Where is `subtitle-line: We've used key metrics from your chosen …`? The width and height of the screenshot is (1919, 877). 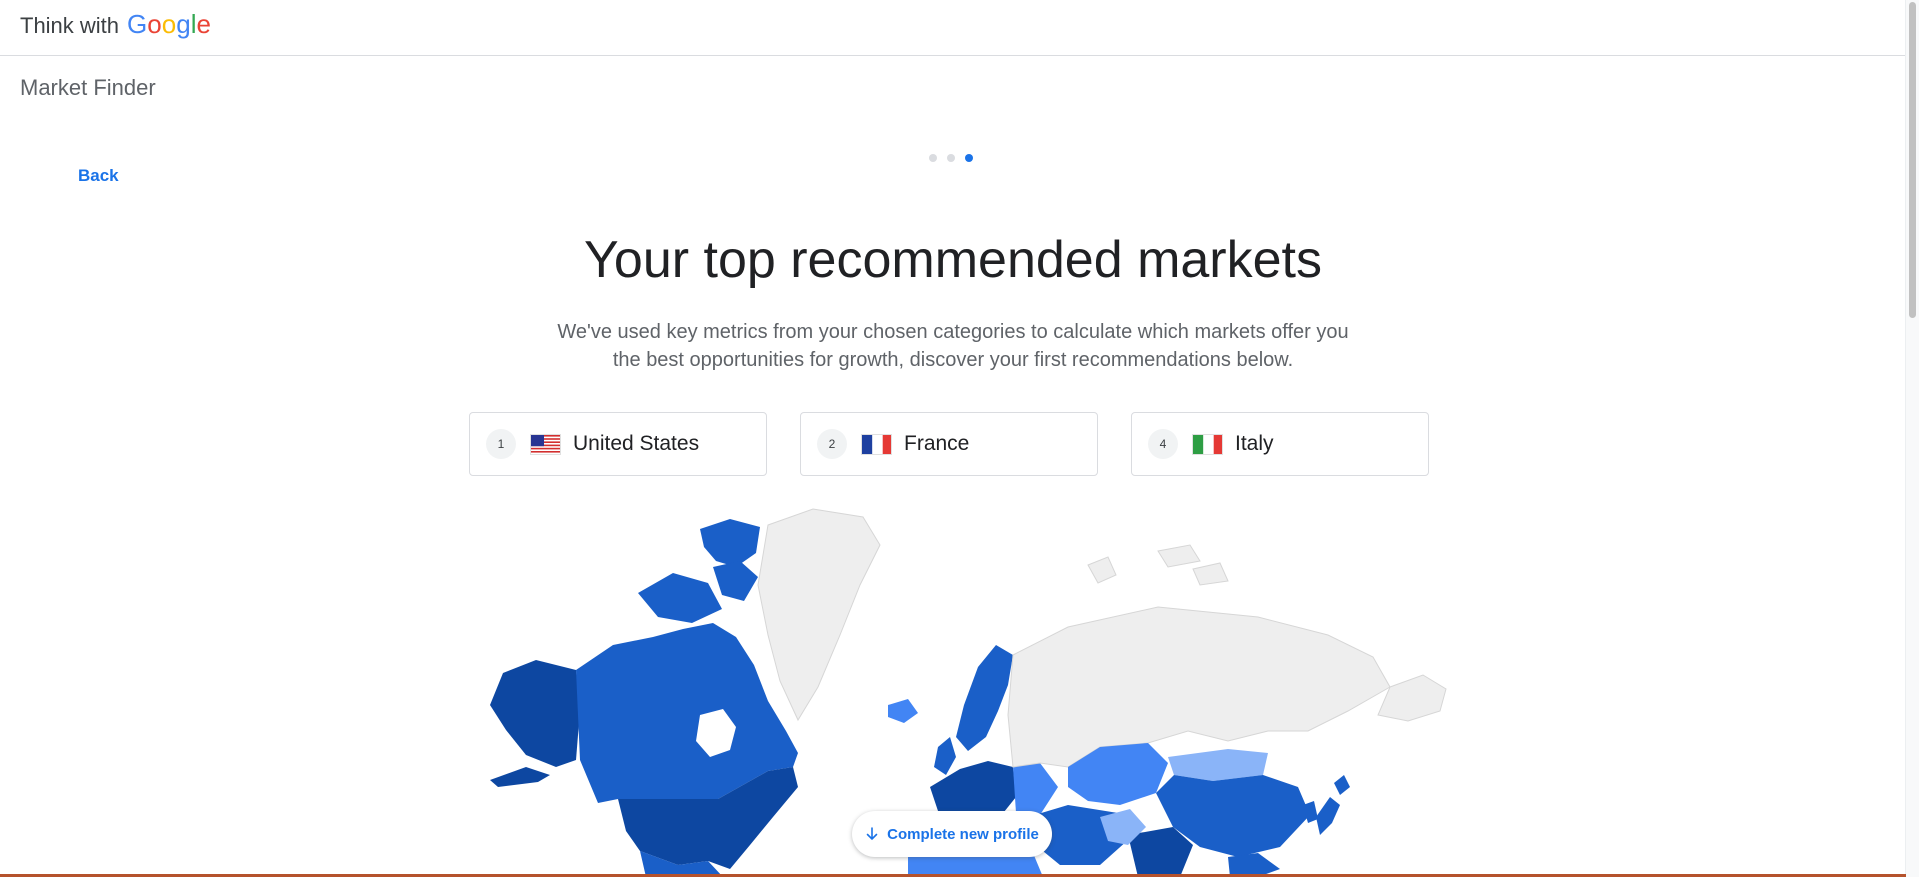 subtitle-line: We've used key metrics from your chosen … is located at coordinates (953, 332).